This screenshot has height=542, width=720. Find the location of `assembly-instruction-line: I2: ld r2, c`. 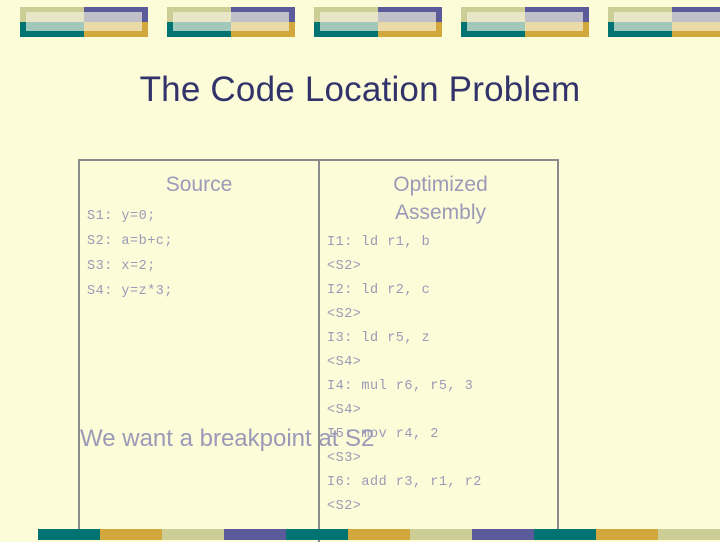

assembly-instruction-line: I2: ld r2, c is located at coordinates (379, 290).